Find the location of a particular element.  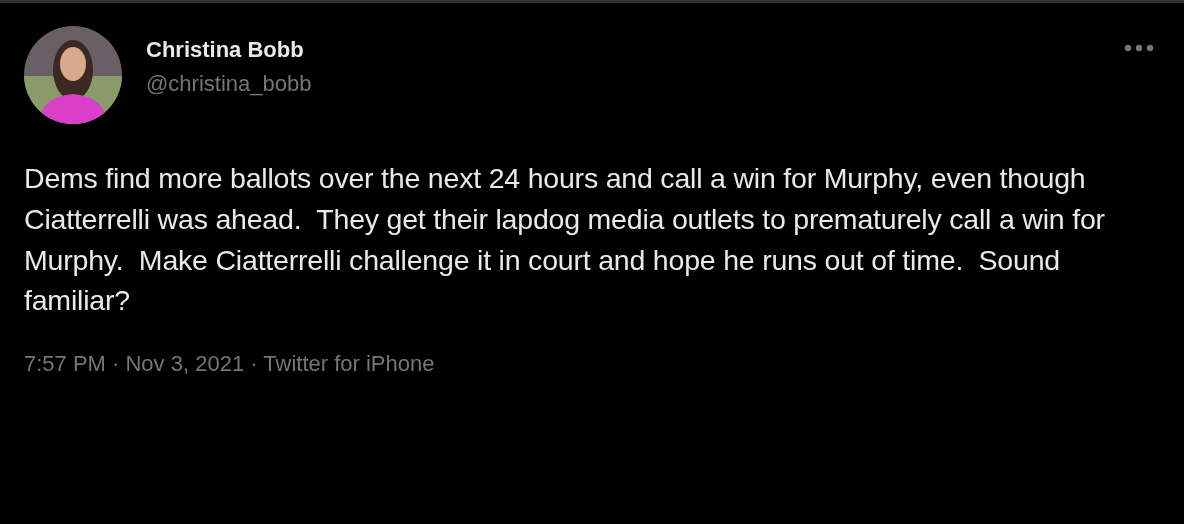

author-handle: @christina_bobb is located at coordinates (229, 84).